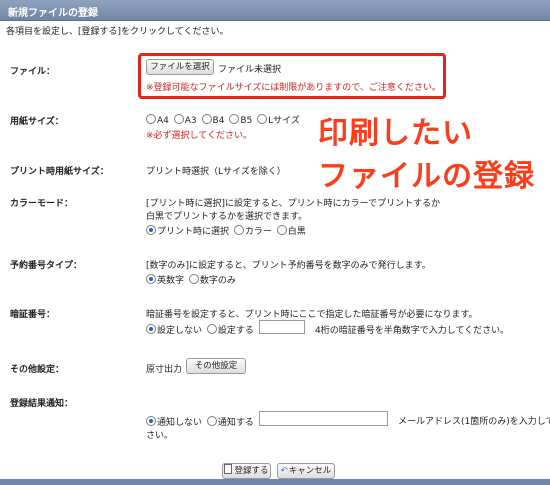  I want to click on notify-hint: メールアドレス(1箇所のみ)を入力してくだ, so click(474, 422).